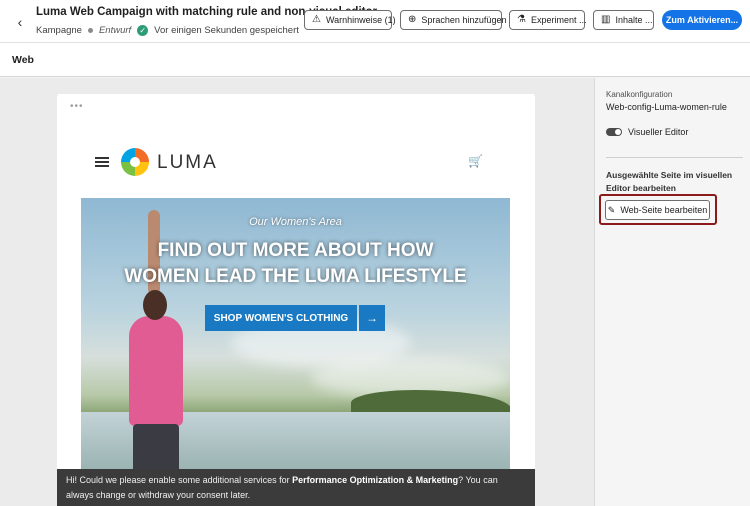  I want to click on checkmark-icon: ✓, so click(143, 30).